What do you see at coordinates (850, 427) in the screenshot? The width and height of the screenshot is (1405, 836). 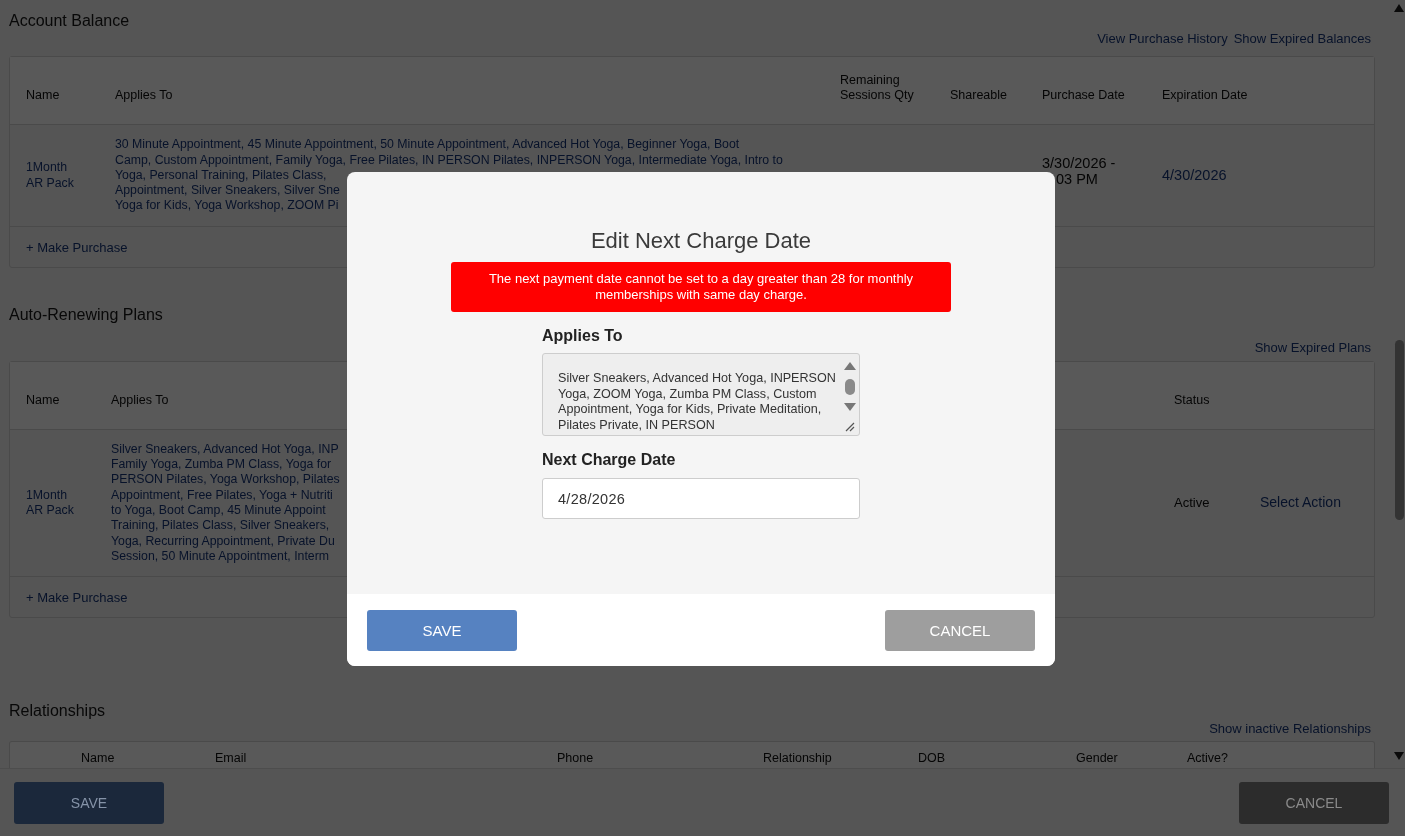 I see `resize-grip-icon` at bounding box center [850, 427].